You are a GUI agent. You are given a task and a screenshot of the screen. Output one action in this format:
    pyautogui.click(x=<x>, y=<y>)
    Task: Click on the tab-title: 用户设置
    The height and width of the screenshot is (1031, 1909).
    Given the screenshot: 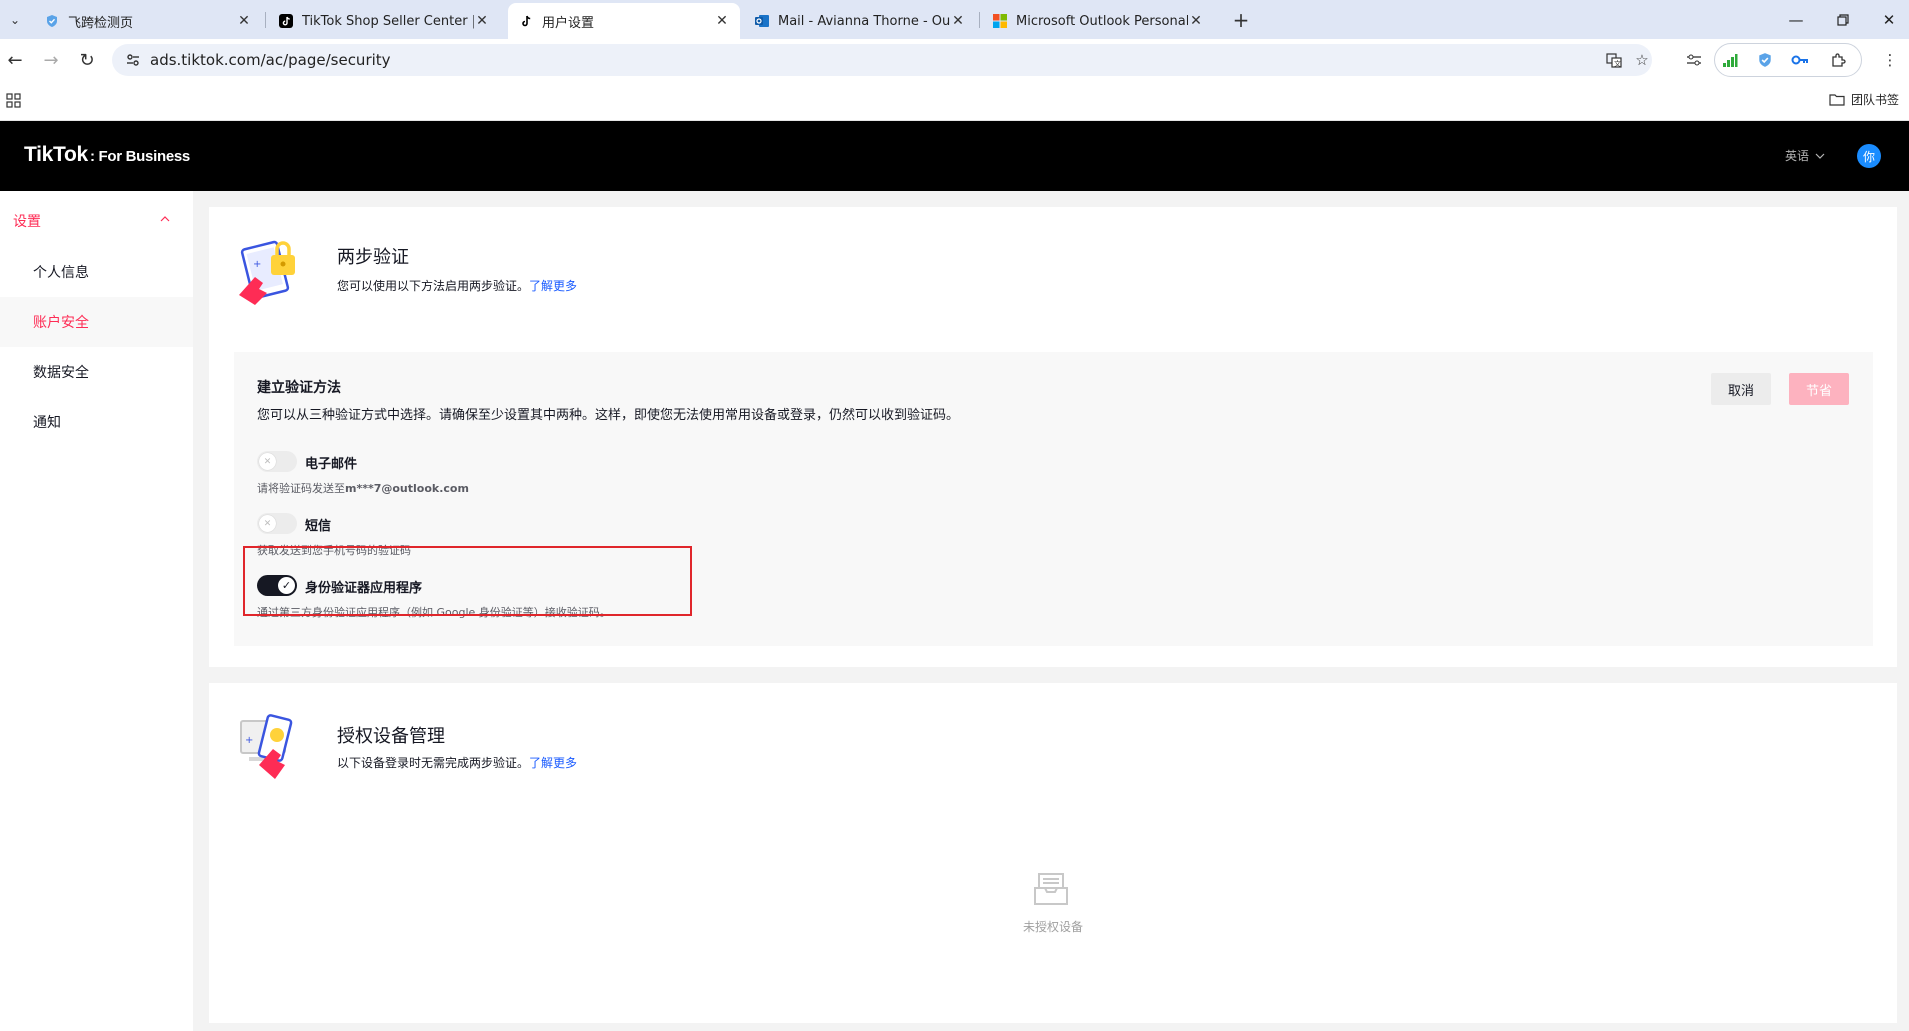 What is the action you would take?
    pyautogui.click(x=568, y=23)
    